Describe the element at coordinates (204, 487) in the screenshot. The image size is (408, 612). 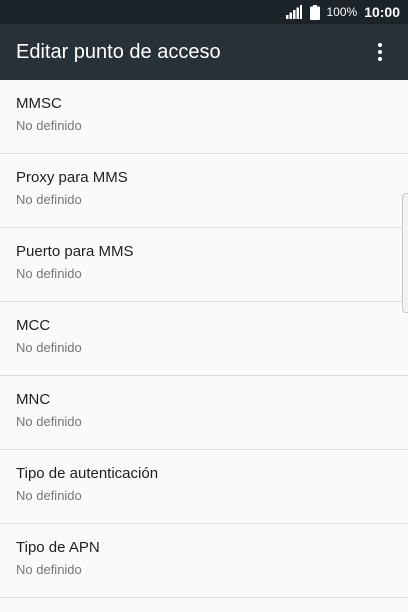
I see `setting-auth-type: Tipo de autenticación No definido` at that location.